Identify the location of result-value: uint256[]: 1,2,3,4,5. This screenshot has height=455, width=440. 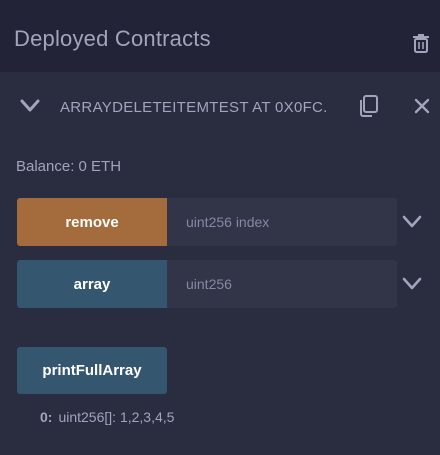
(116, 417).